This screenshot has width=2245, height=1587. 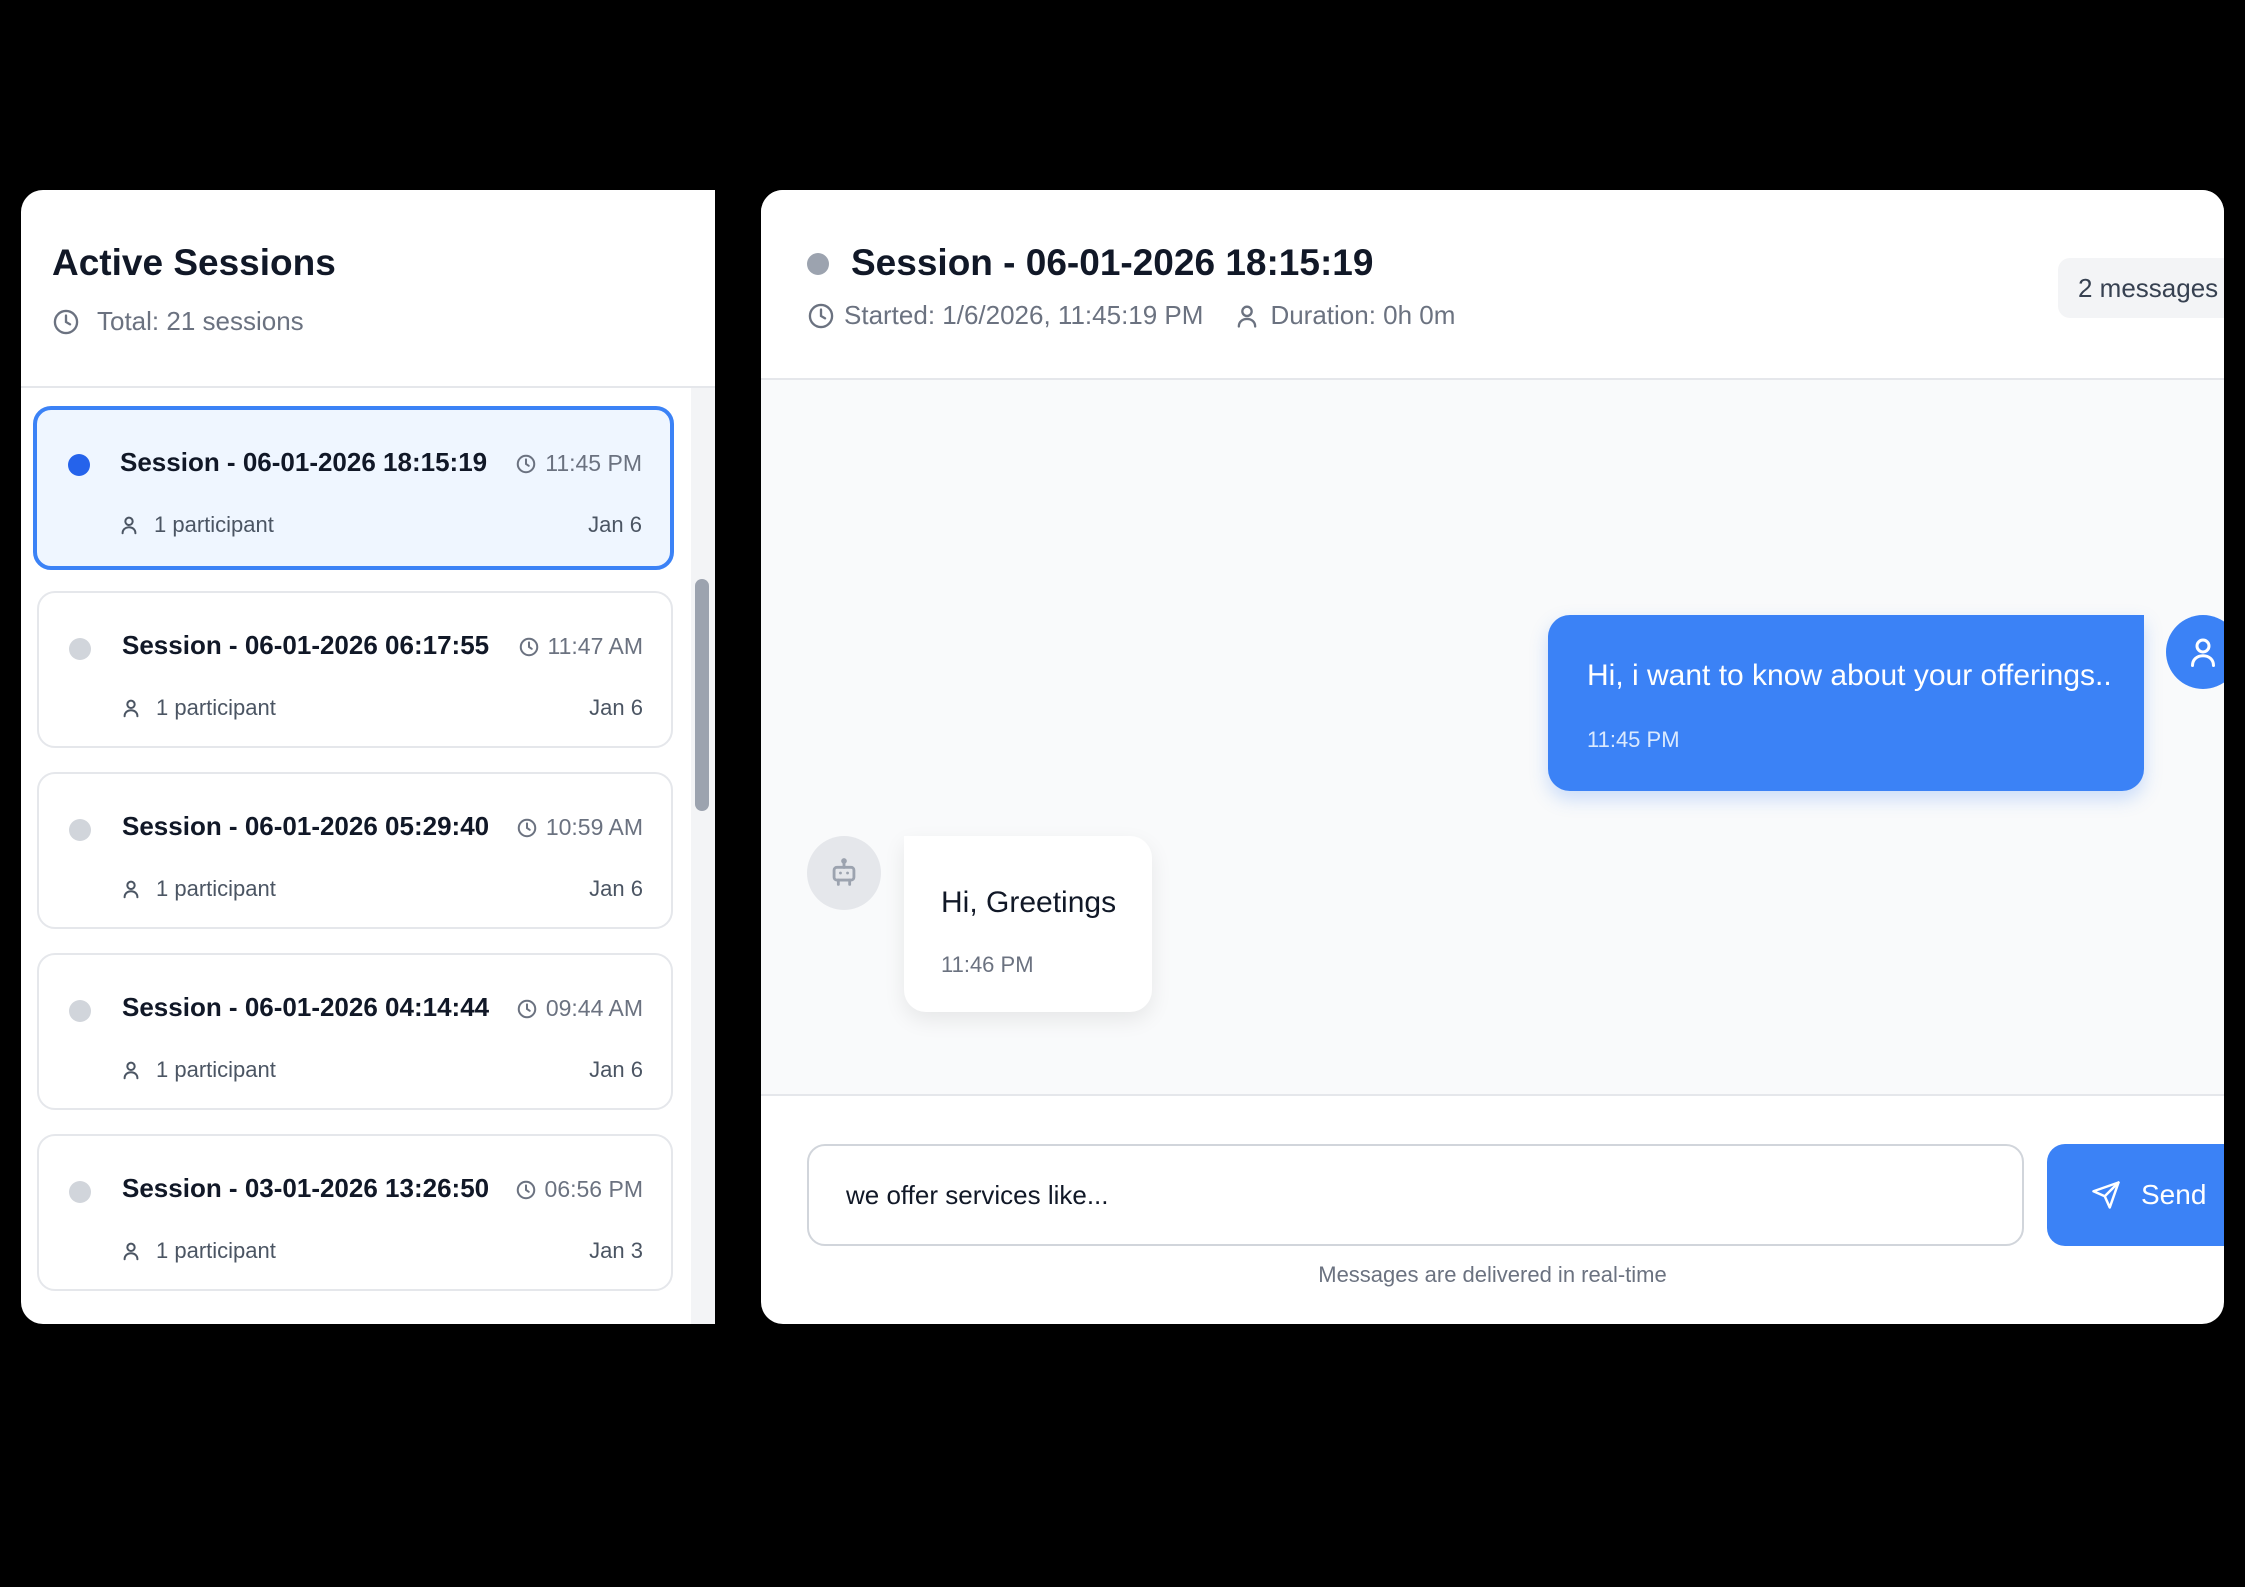 I want to click on session-date: Jan 3, so click(x=616, y=1250).